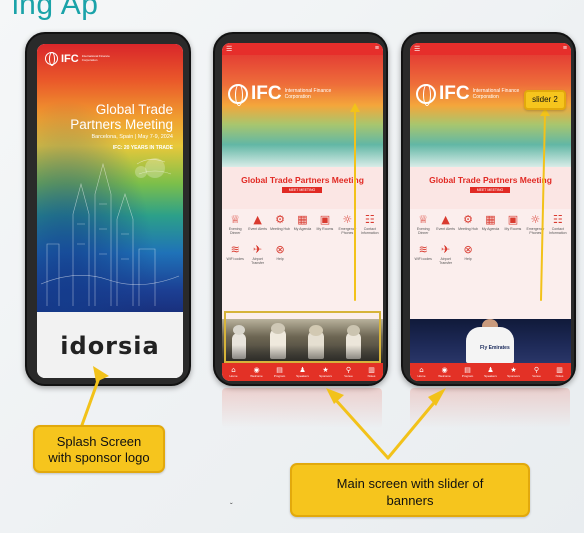 This screenshot has width=584, height=533. I want to click on speakers-icon: ♟, so click(490, 370).